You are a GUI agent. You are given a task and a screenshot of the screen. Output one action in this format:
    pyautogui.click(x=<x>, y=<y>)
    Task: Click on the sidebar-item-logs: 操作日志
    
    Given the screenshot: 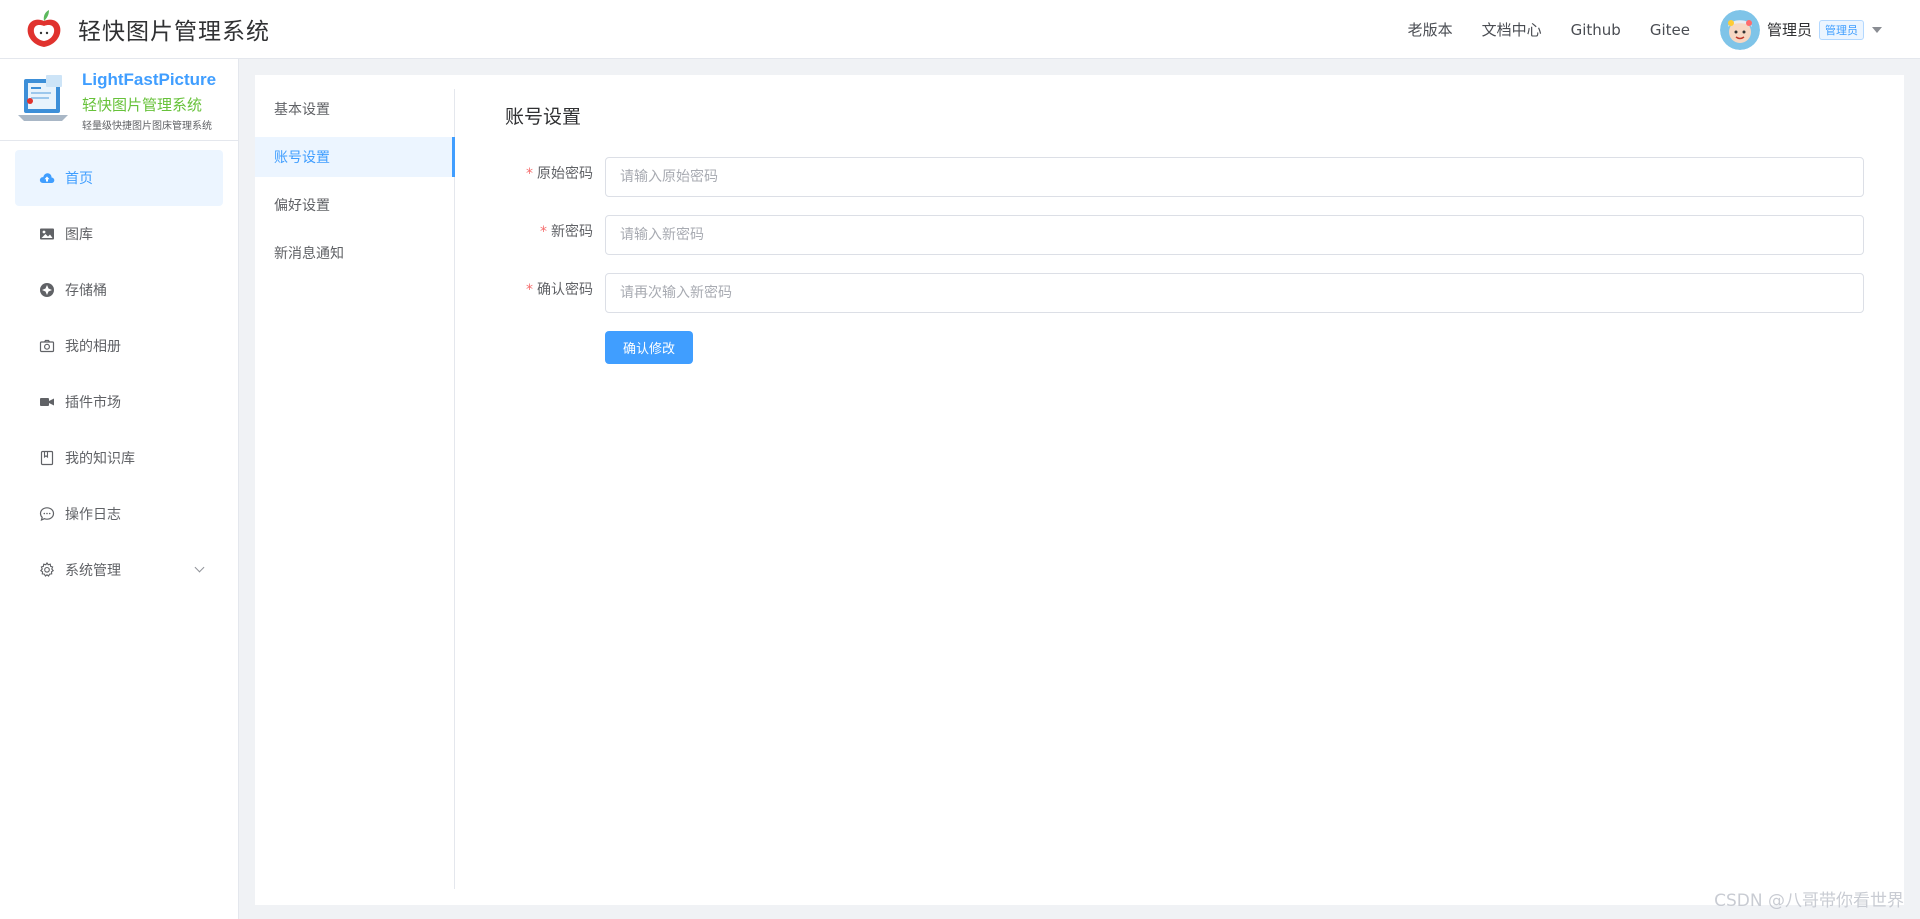 What is the action you would take?
    pyautogui.click(x=119, y=514)
    